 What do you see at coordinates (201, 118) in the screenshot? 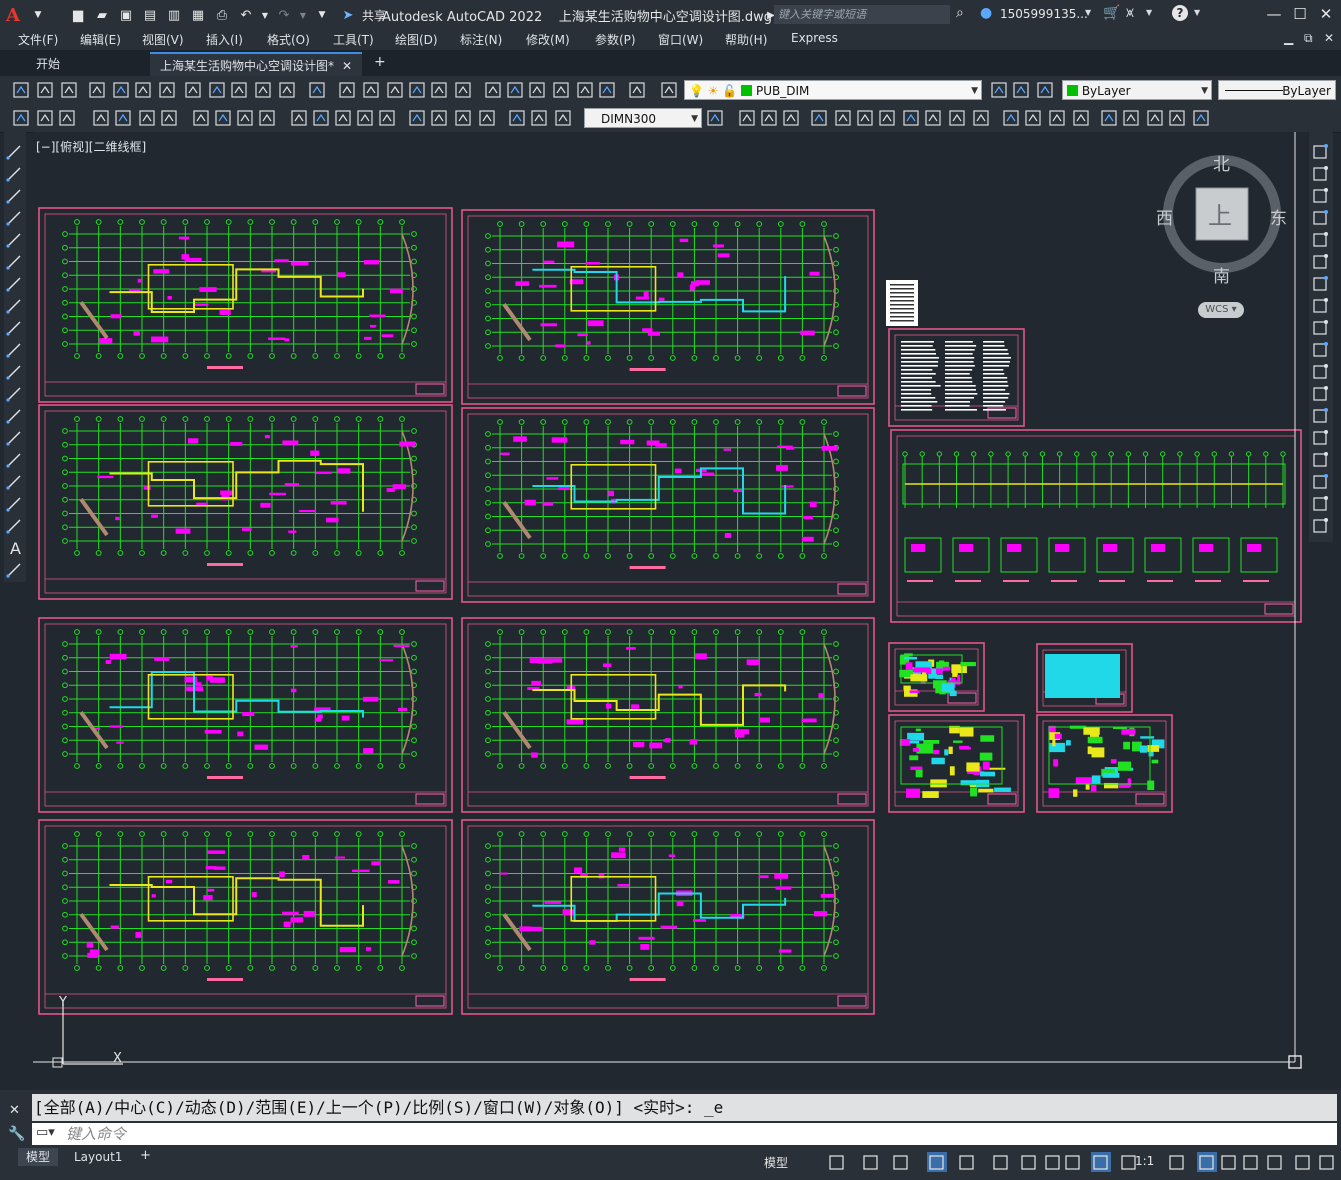
I see `dim-tool-7-icon` at bounding box center [201, 118].